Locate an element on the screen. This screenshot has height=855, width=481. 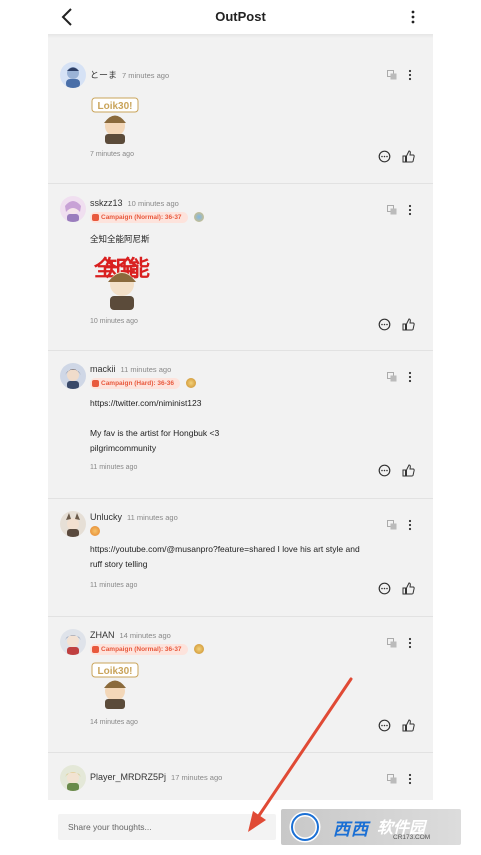
comment-username: Unlucky 11 minutes ago is located at coordinates (134, 517).